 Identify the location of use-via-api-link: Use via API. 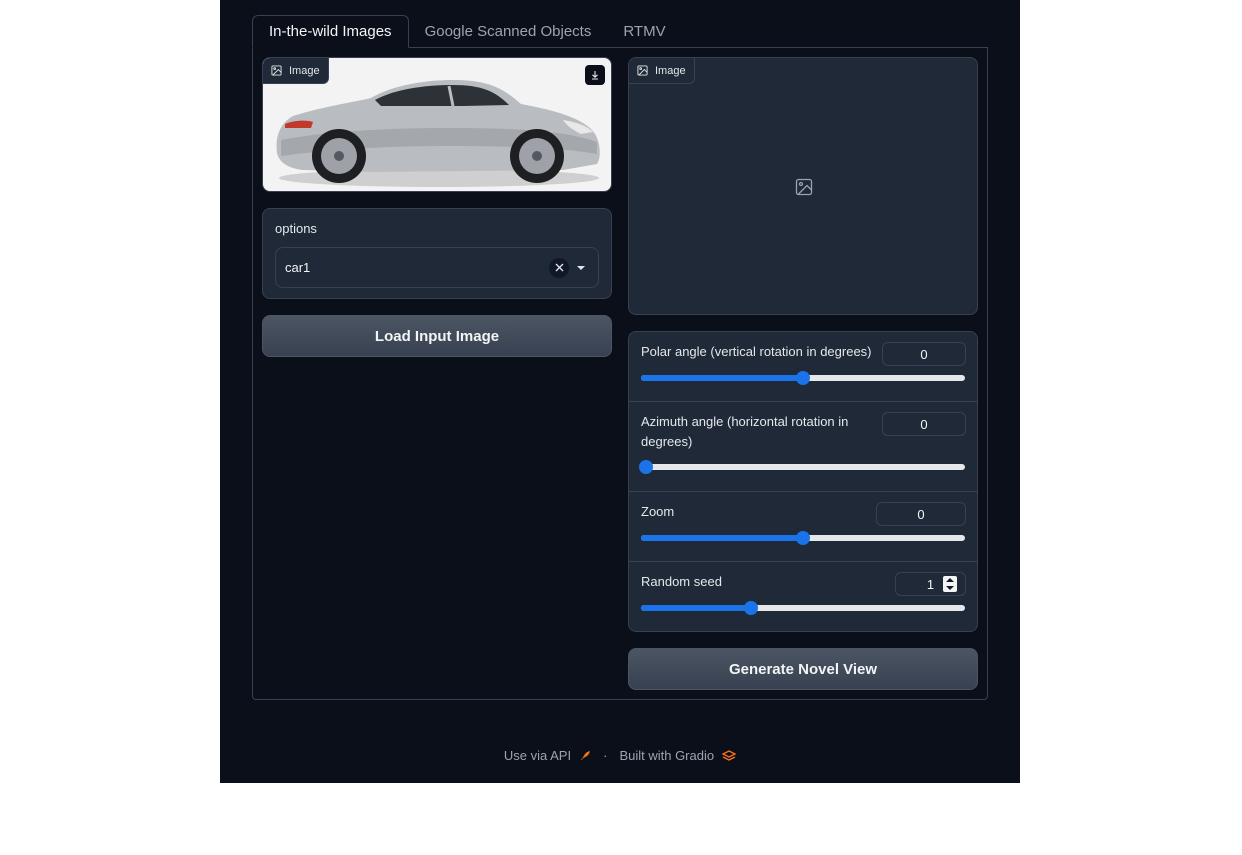
(537, 755).